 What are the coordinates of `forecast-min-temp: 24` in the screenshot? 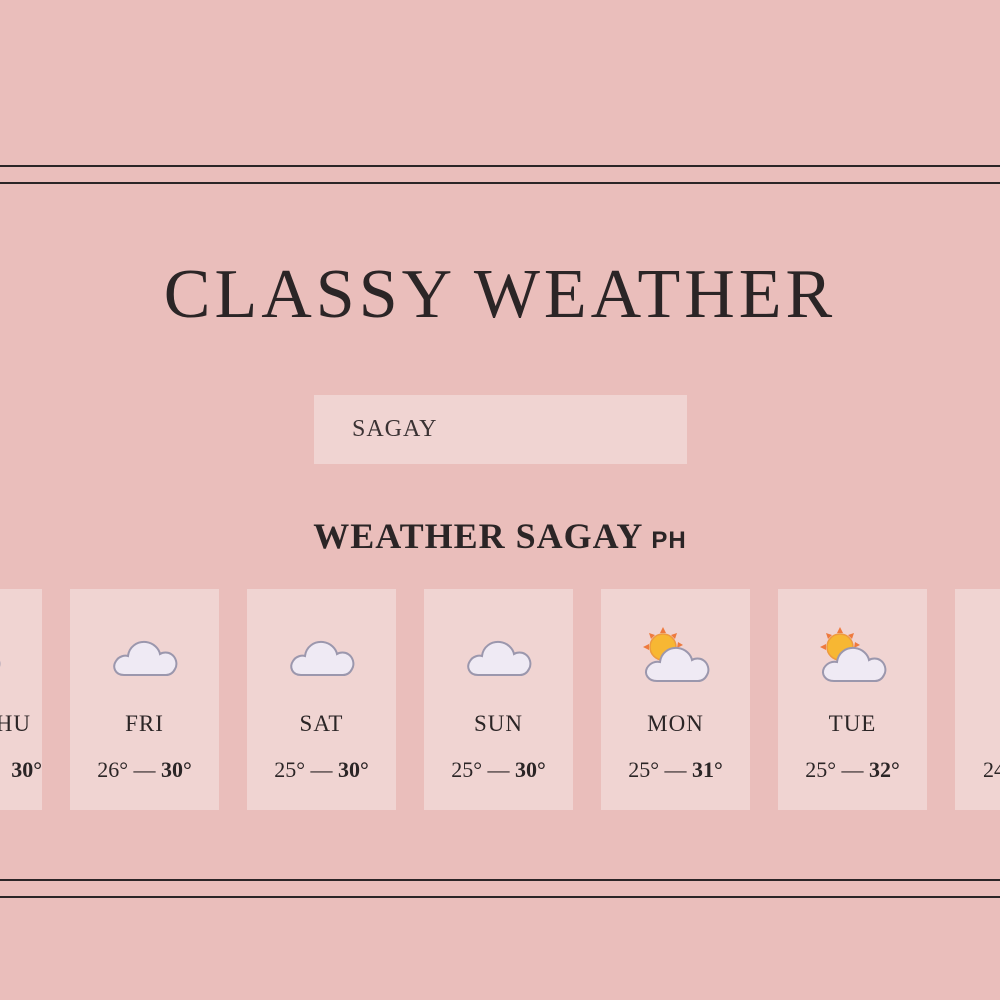 It's located at (991, 769).